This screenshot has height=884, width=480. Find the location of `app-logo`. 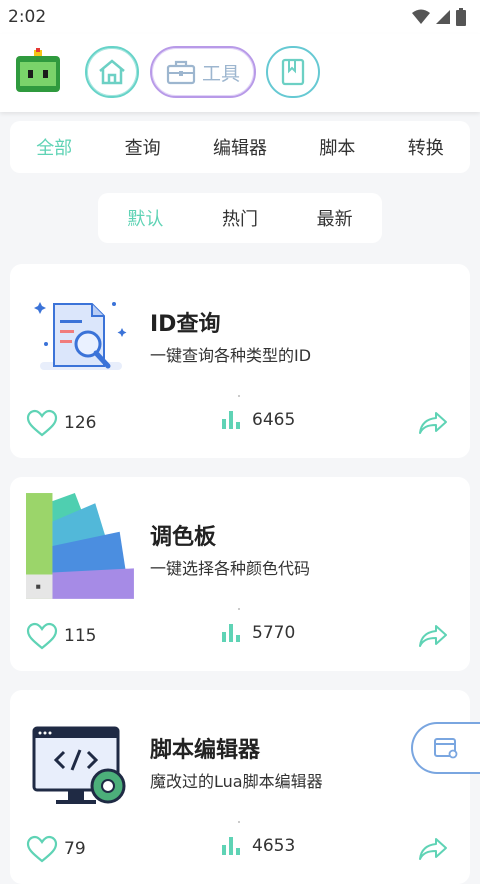

app-logo is located at coordinates (38, 70).